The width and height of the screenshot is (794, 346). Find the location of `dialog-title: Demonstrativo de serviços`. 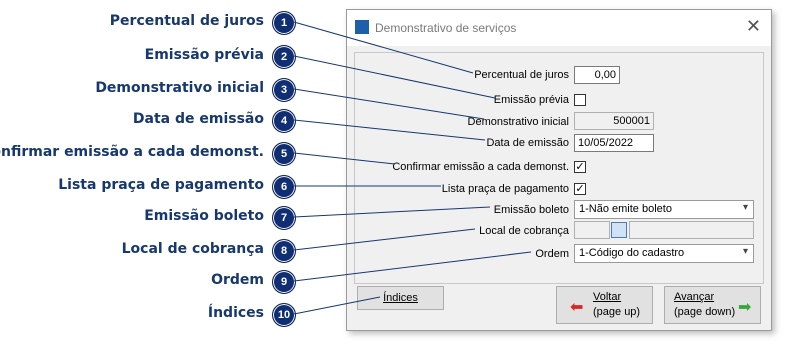

dialog-title: Demonstrativo de serviços is located at coordinates (446, 28).